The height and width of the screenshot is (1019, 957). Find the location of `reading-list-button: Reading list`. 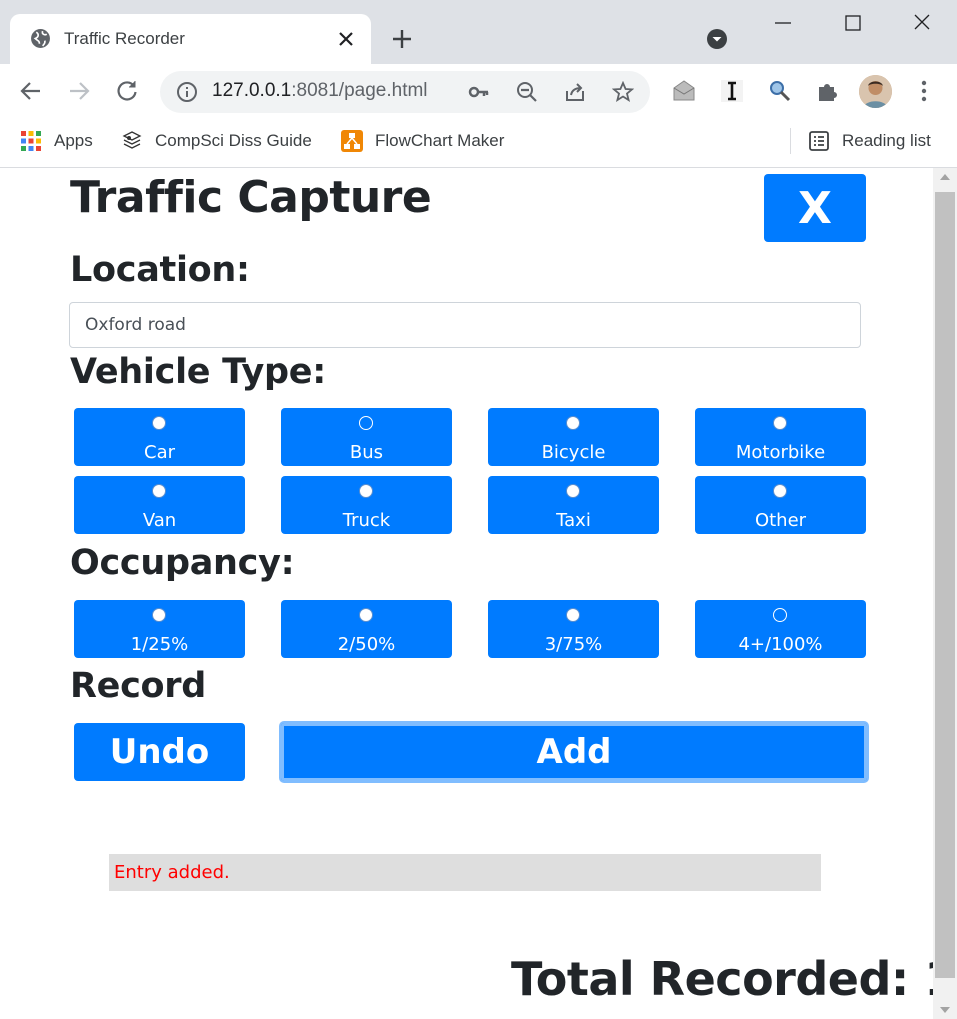

reading-list-button: Reading list is located at coordinates (869, 141).